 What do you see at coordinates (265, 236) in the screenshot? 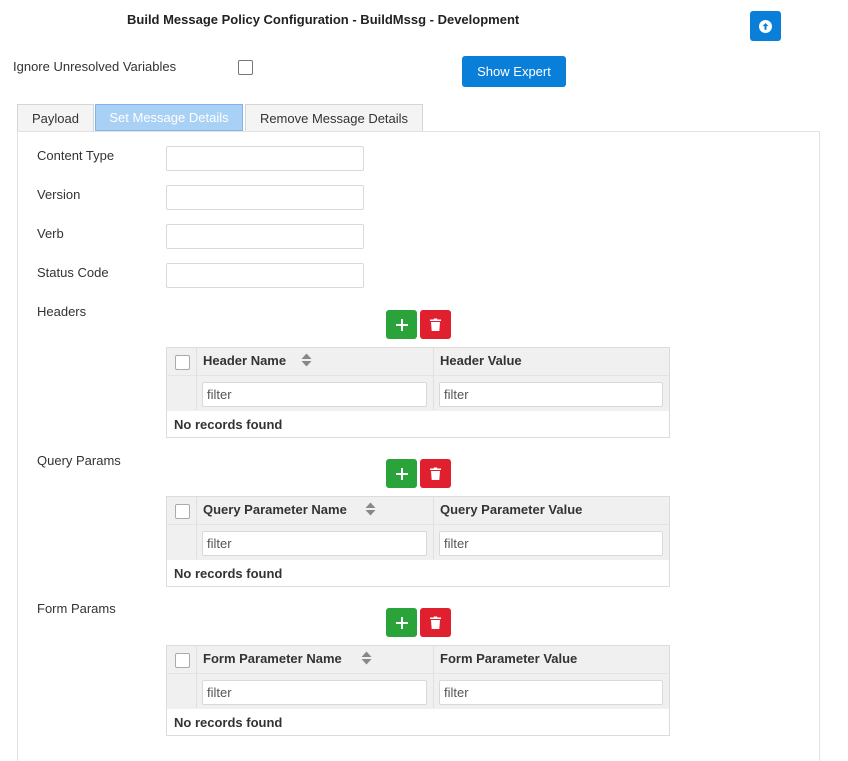
I see `verb-input` at bounding box center [265, 236].